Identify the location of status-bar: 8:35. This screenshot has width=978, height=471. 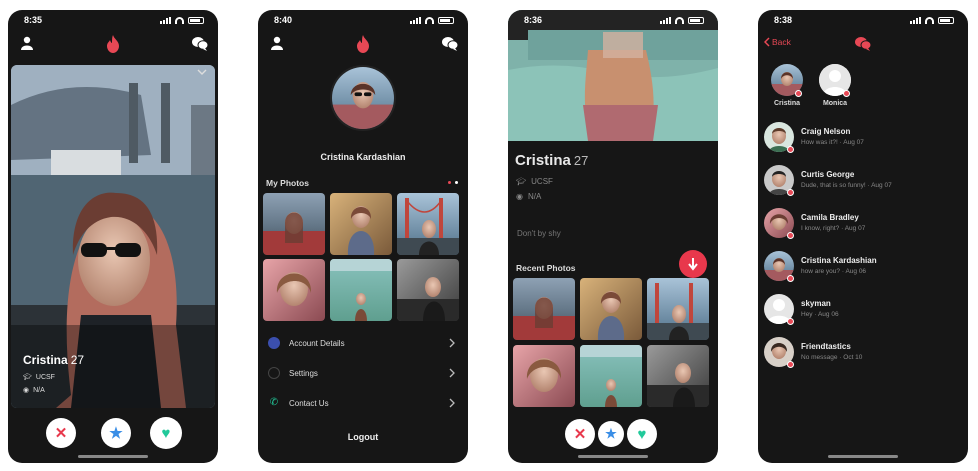
(113, 20).